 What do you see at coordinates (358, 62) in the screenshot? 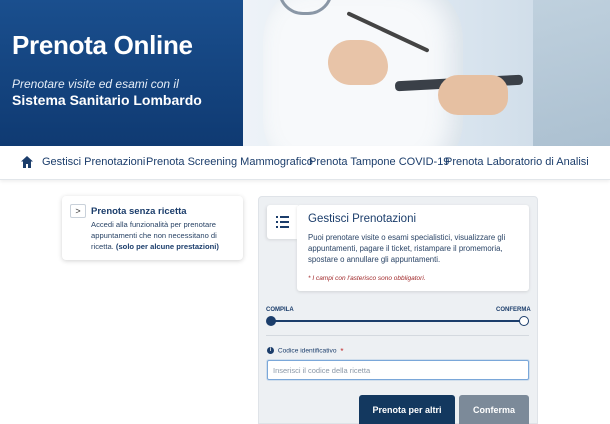
I see `hero-image-hand` at bounding box center [358, 62].